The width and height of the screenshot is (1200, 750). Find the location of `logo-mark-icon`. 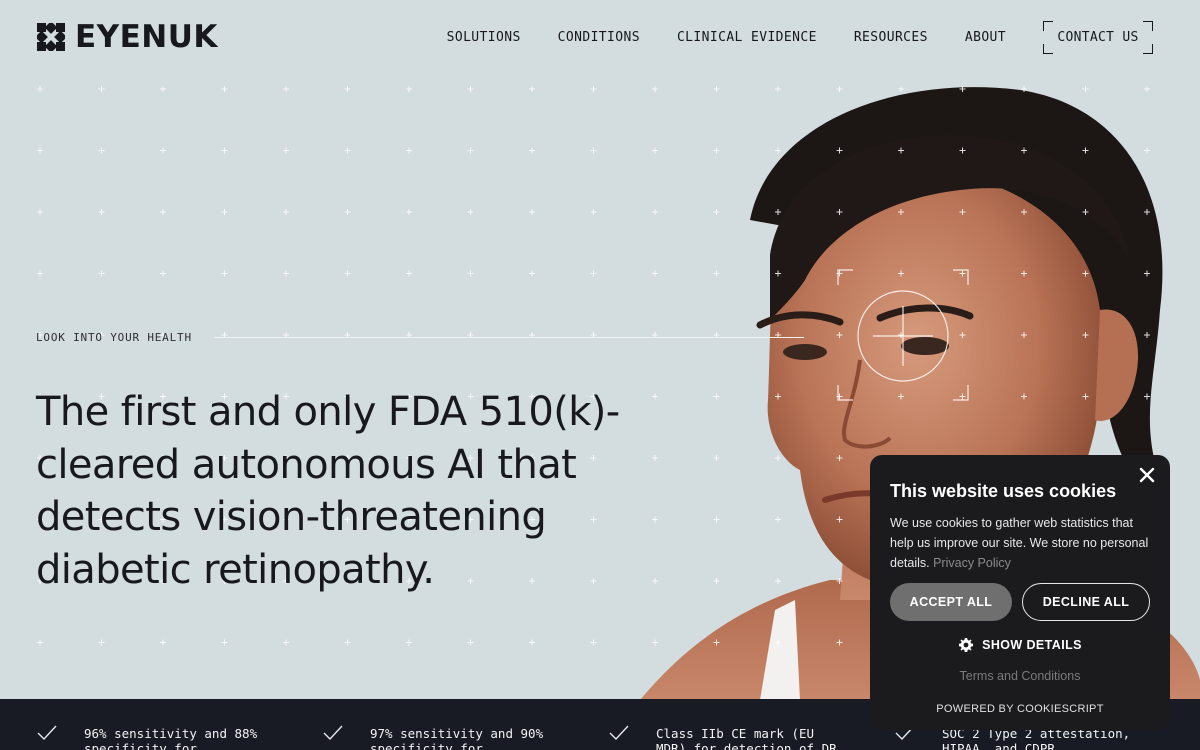

logo-mark-icon is located at coordinates (51, 37).